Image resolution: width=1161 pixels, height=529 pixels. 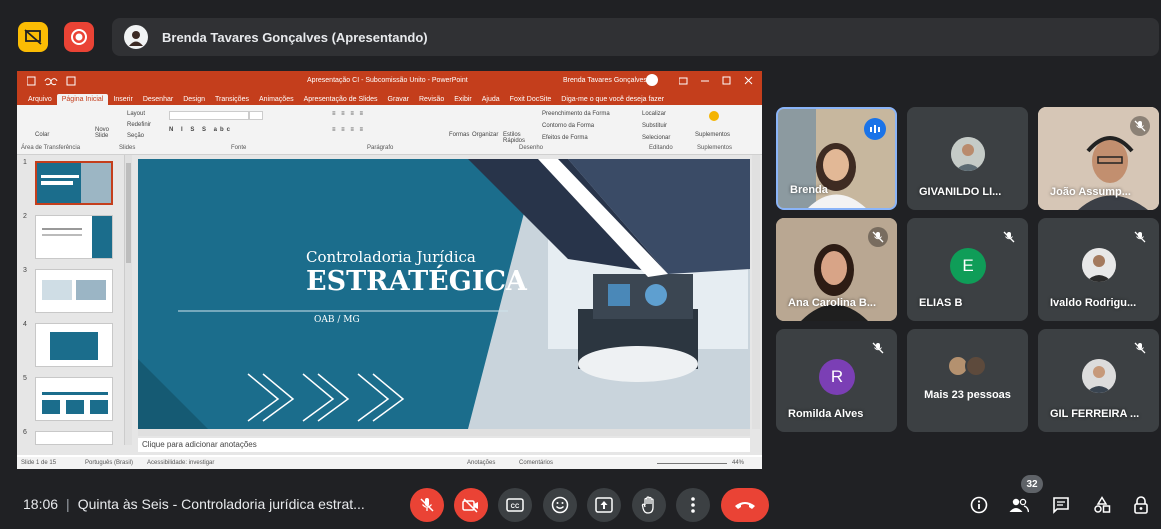 What do you see at coordinates (40, 100) in the screenshot?
I see `tab-arquivo: Arquivo` at bounding box center [40, 100].